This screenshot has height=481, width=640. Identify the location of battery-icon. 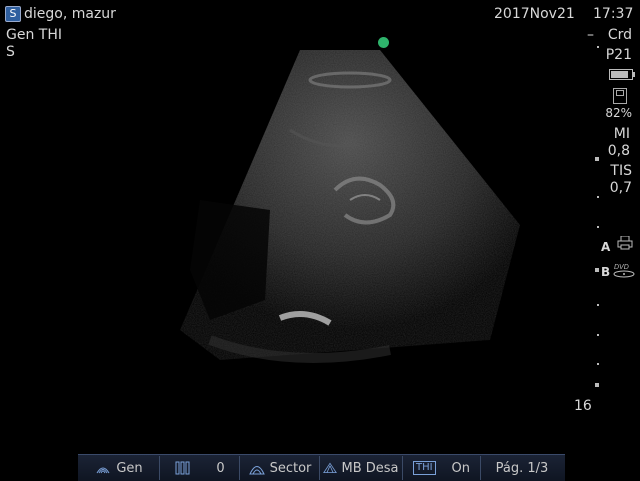
(622, 74).